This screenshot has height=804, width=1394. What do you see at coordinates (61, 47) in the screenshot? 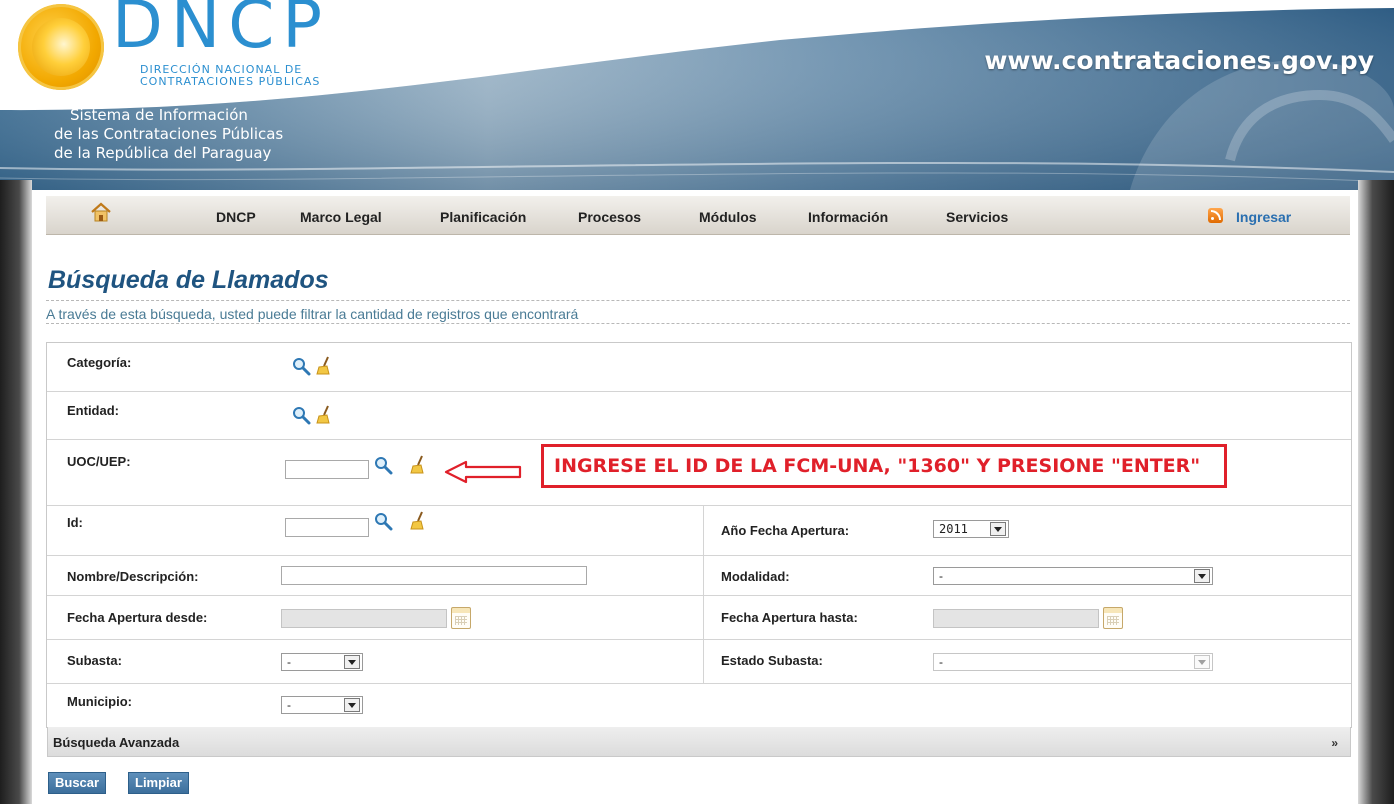
I see `lion-logo-icon` at bounding box center [61, 47].